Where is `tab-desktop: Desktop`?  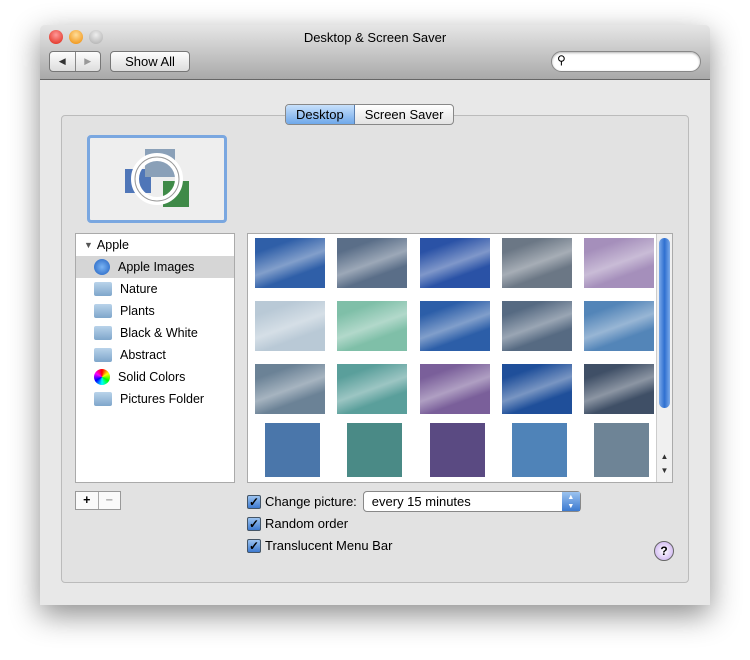
tab-desktop: Desktop is located at coordinates (320, 114).